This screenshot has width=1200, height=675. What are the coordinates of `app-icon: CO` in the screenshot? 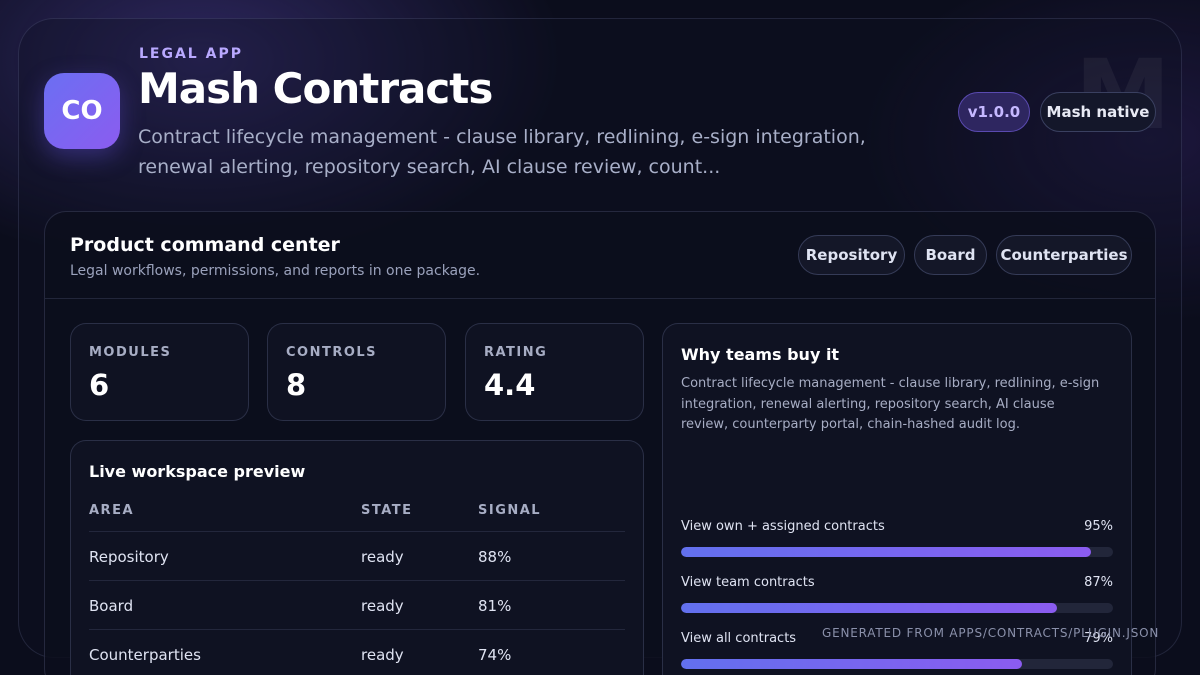 It's located at (82, 111).